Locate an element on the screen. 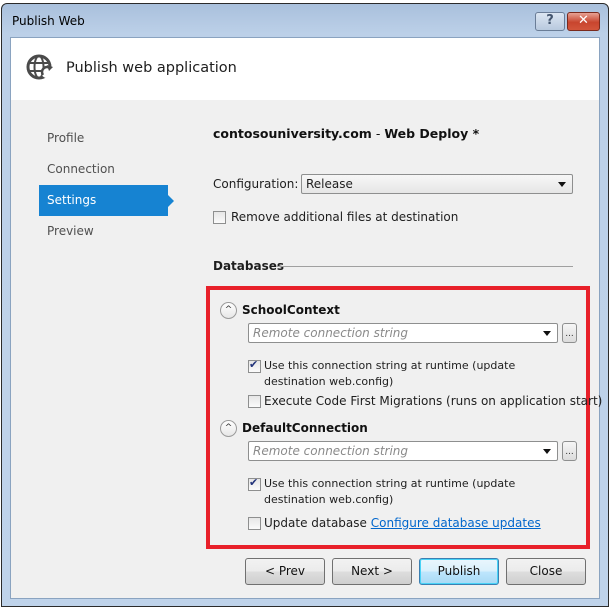  profile-method: Web Deploy * is located at coordinates (432, 133).